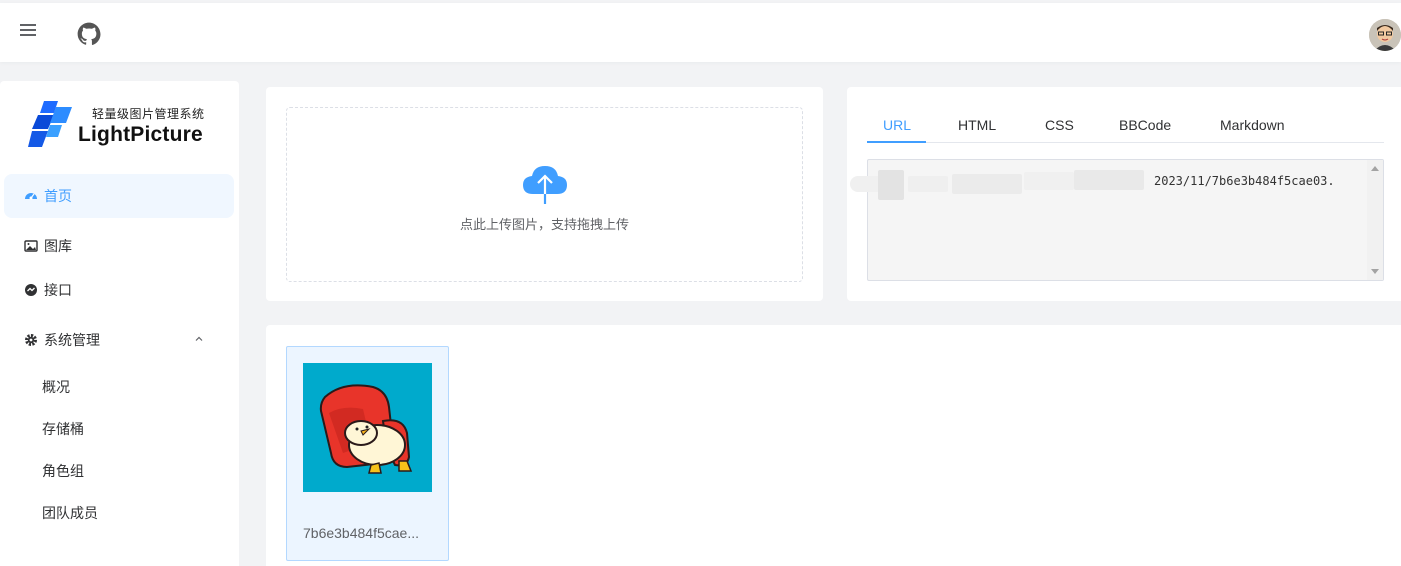  Describe the element at coordinates (1375, 220) in the screenshot. I see `textarea-scrollbar` at that location.